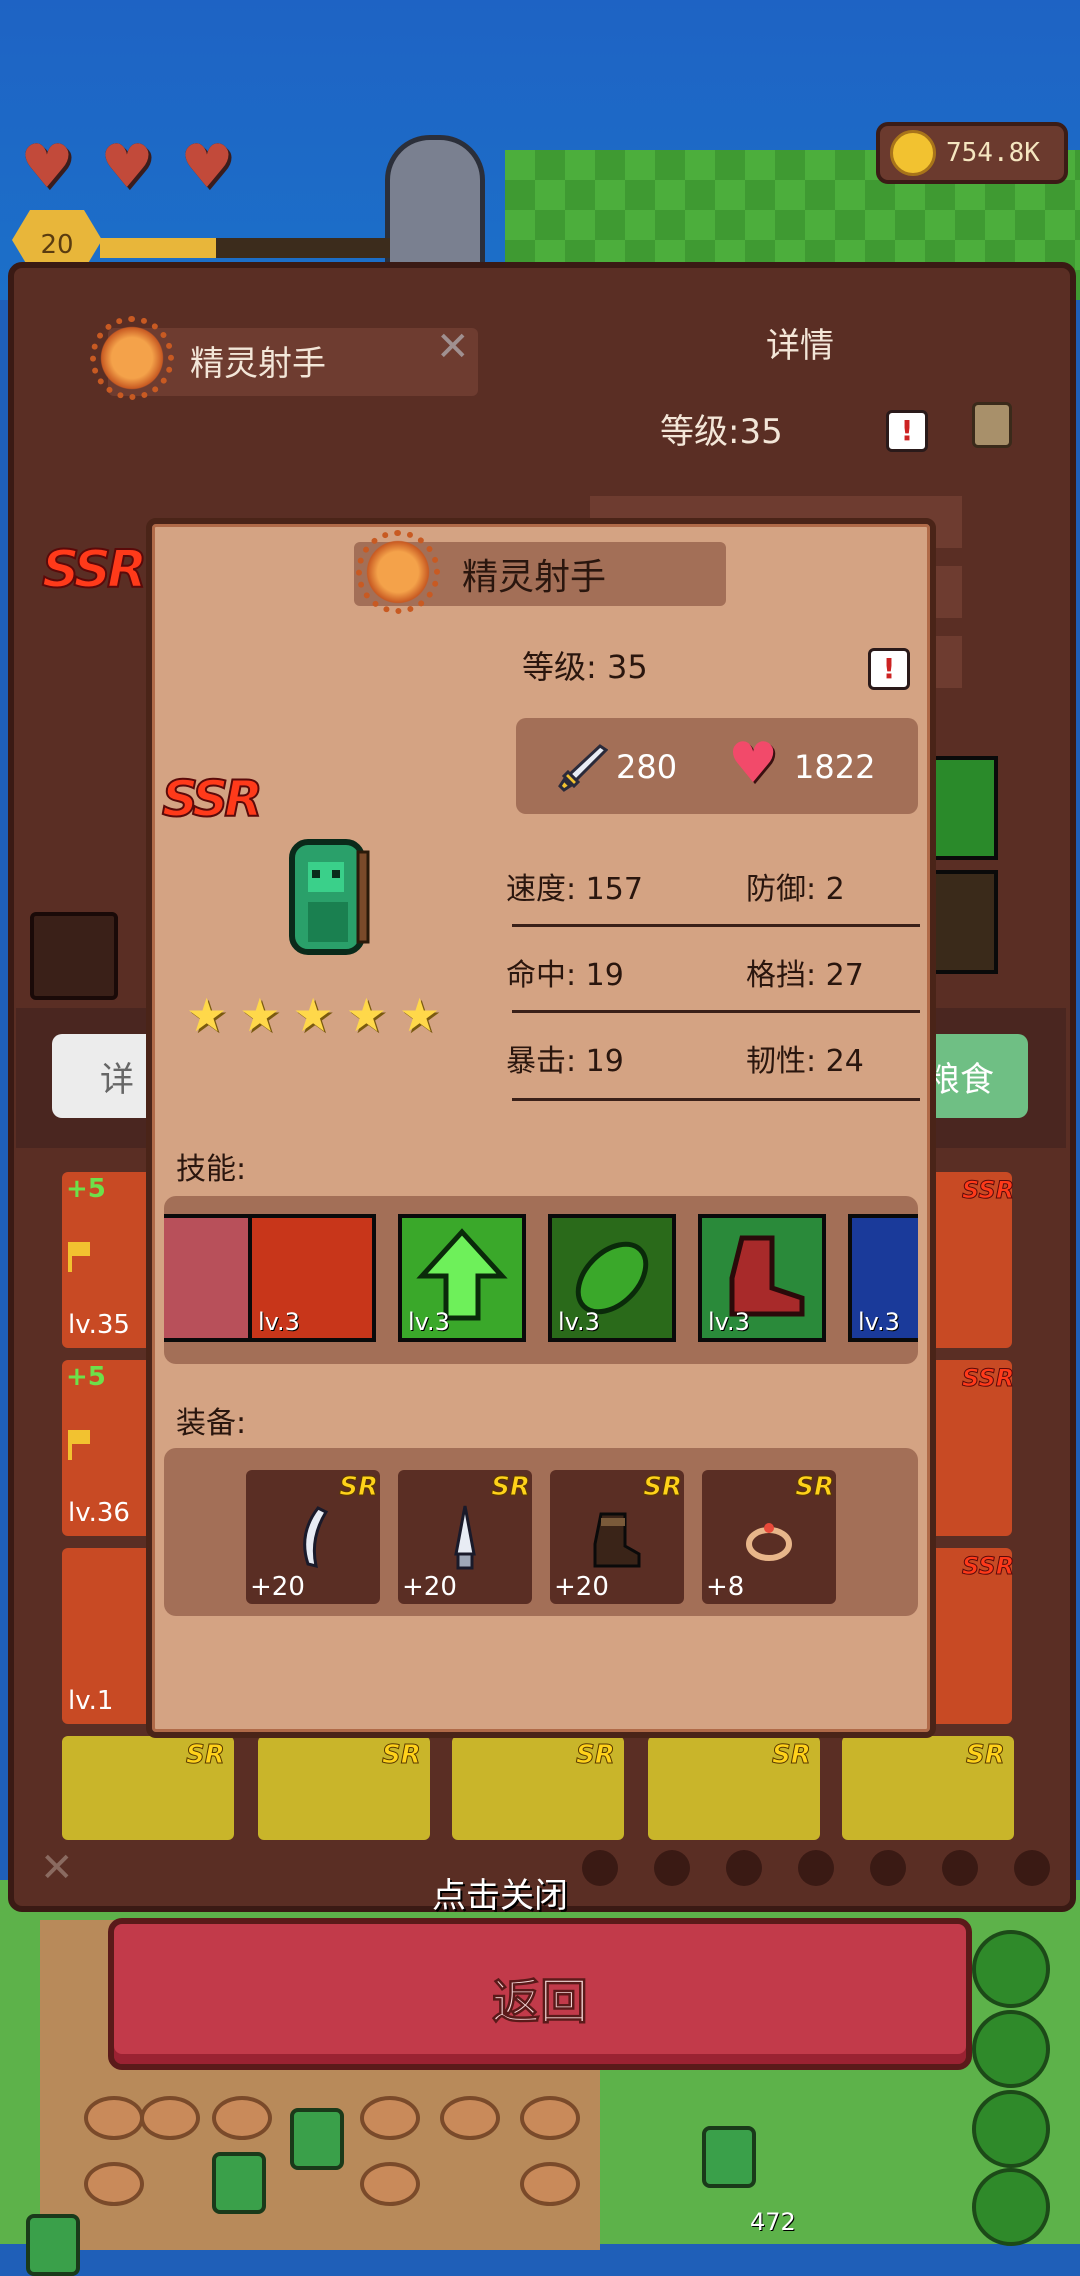 The width and height of the screenshot is (1080, 2276). Describe the element at coordinates (988, 1566) in the screenshot. I see `card-rarity: SSR` at that location.